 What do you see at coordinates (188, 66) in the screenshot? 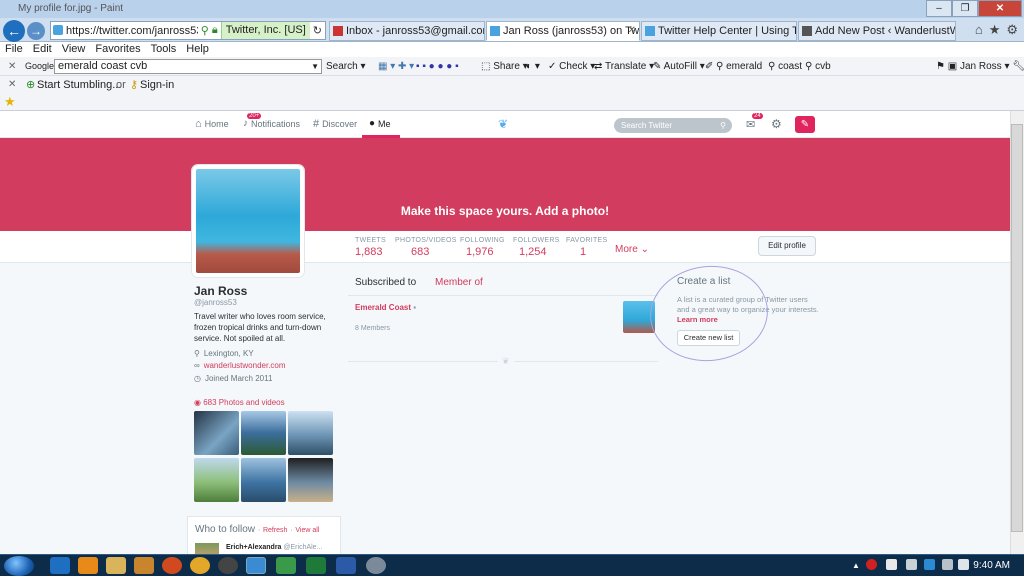
I see `google-search-input: emerald coast cvb ▼` at bounding box center [188, 66].